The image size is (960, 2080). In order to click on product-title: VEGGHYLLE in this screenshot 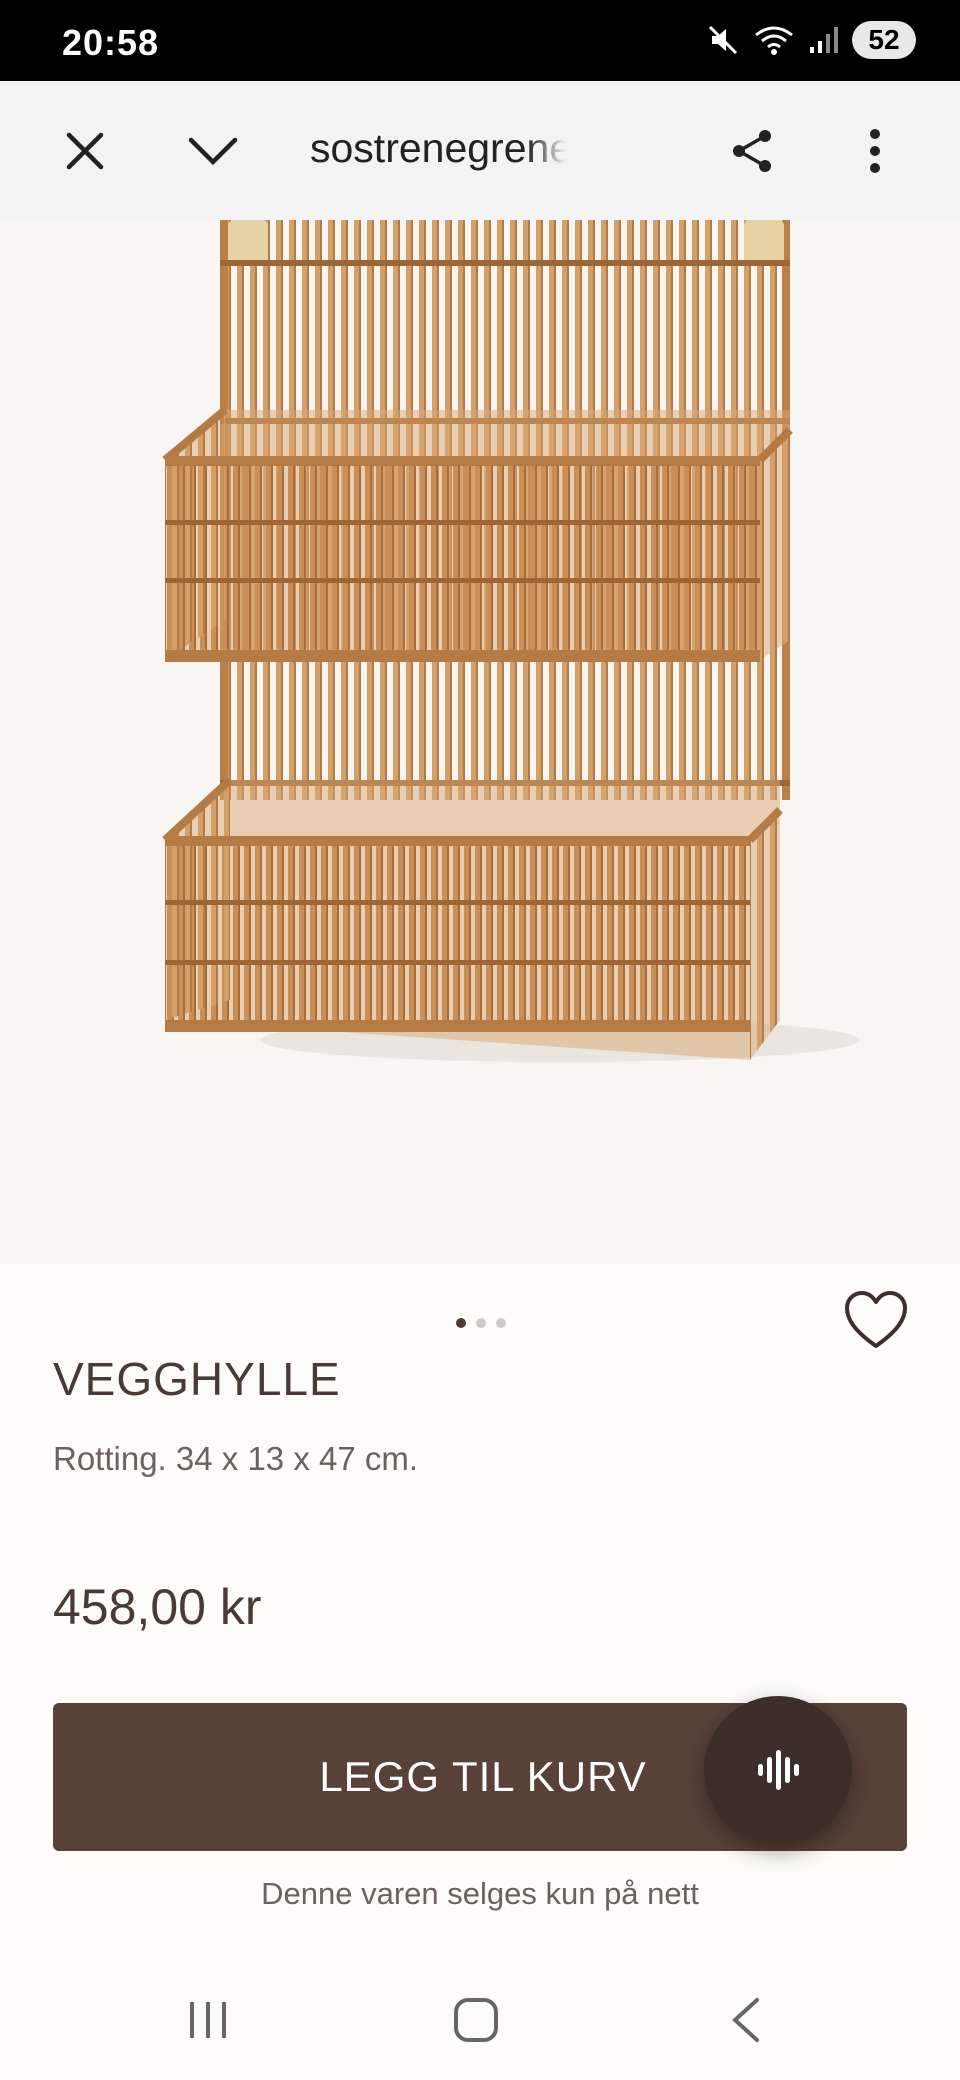, I will do `click(197, 1379)`.